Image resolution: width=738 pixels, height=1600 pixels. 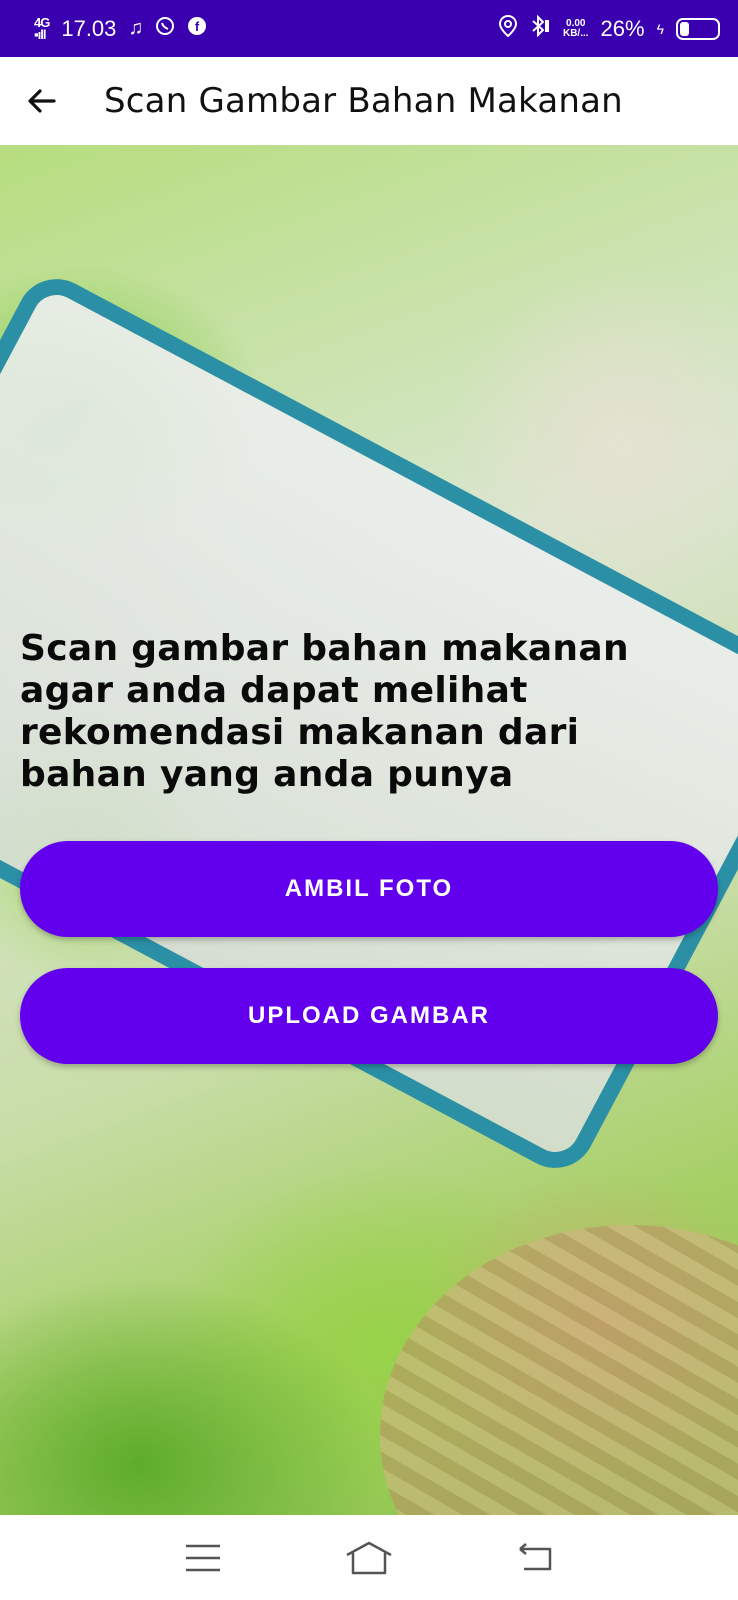 What do you see at coordinates (559, 1370) in the screenshot?
I see `basket-illustration` at bounding box center [559, 1370].